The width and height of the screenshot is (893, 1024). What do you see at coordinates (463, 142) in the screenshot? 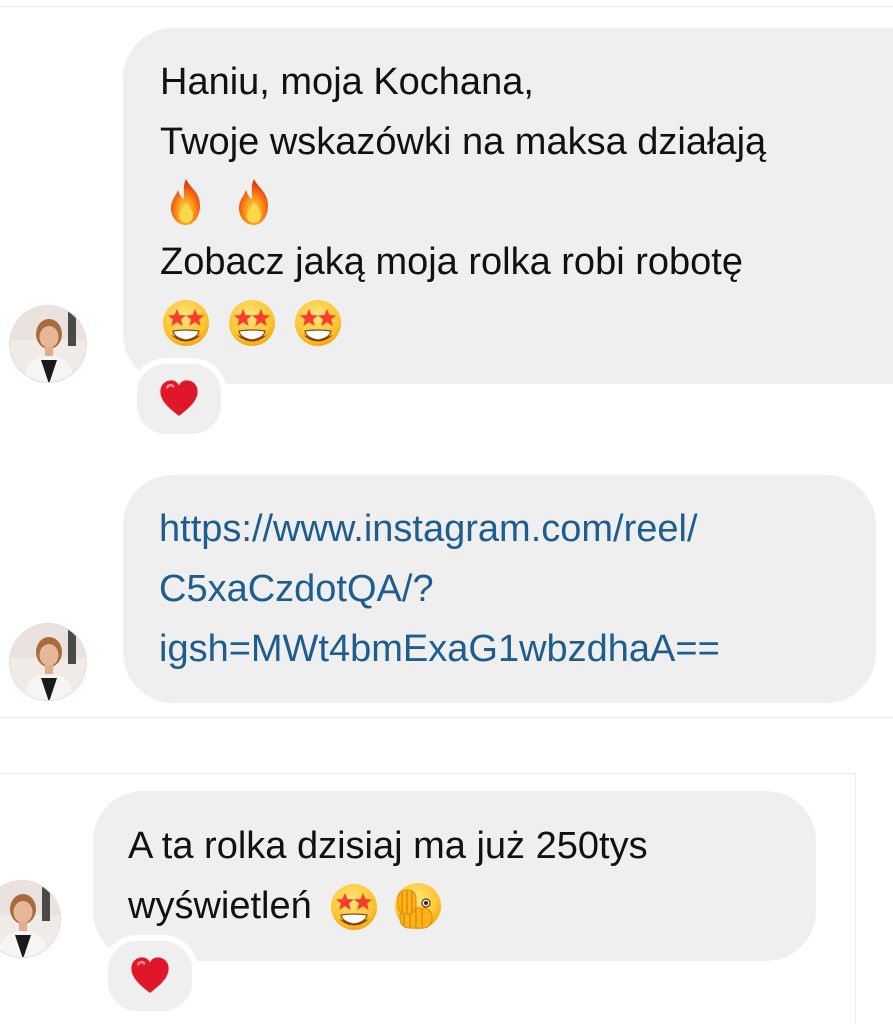
I see `message-text-line: Twoje wskazówki na maksa działają` at bounding box center [463, 142].